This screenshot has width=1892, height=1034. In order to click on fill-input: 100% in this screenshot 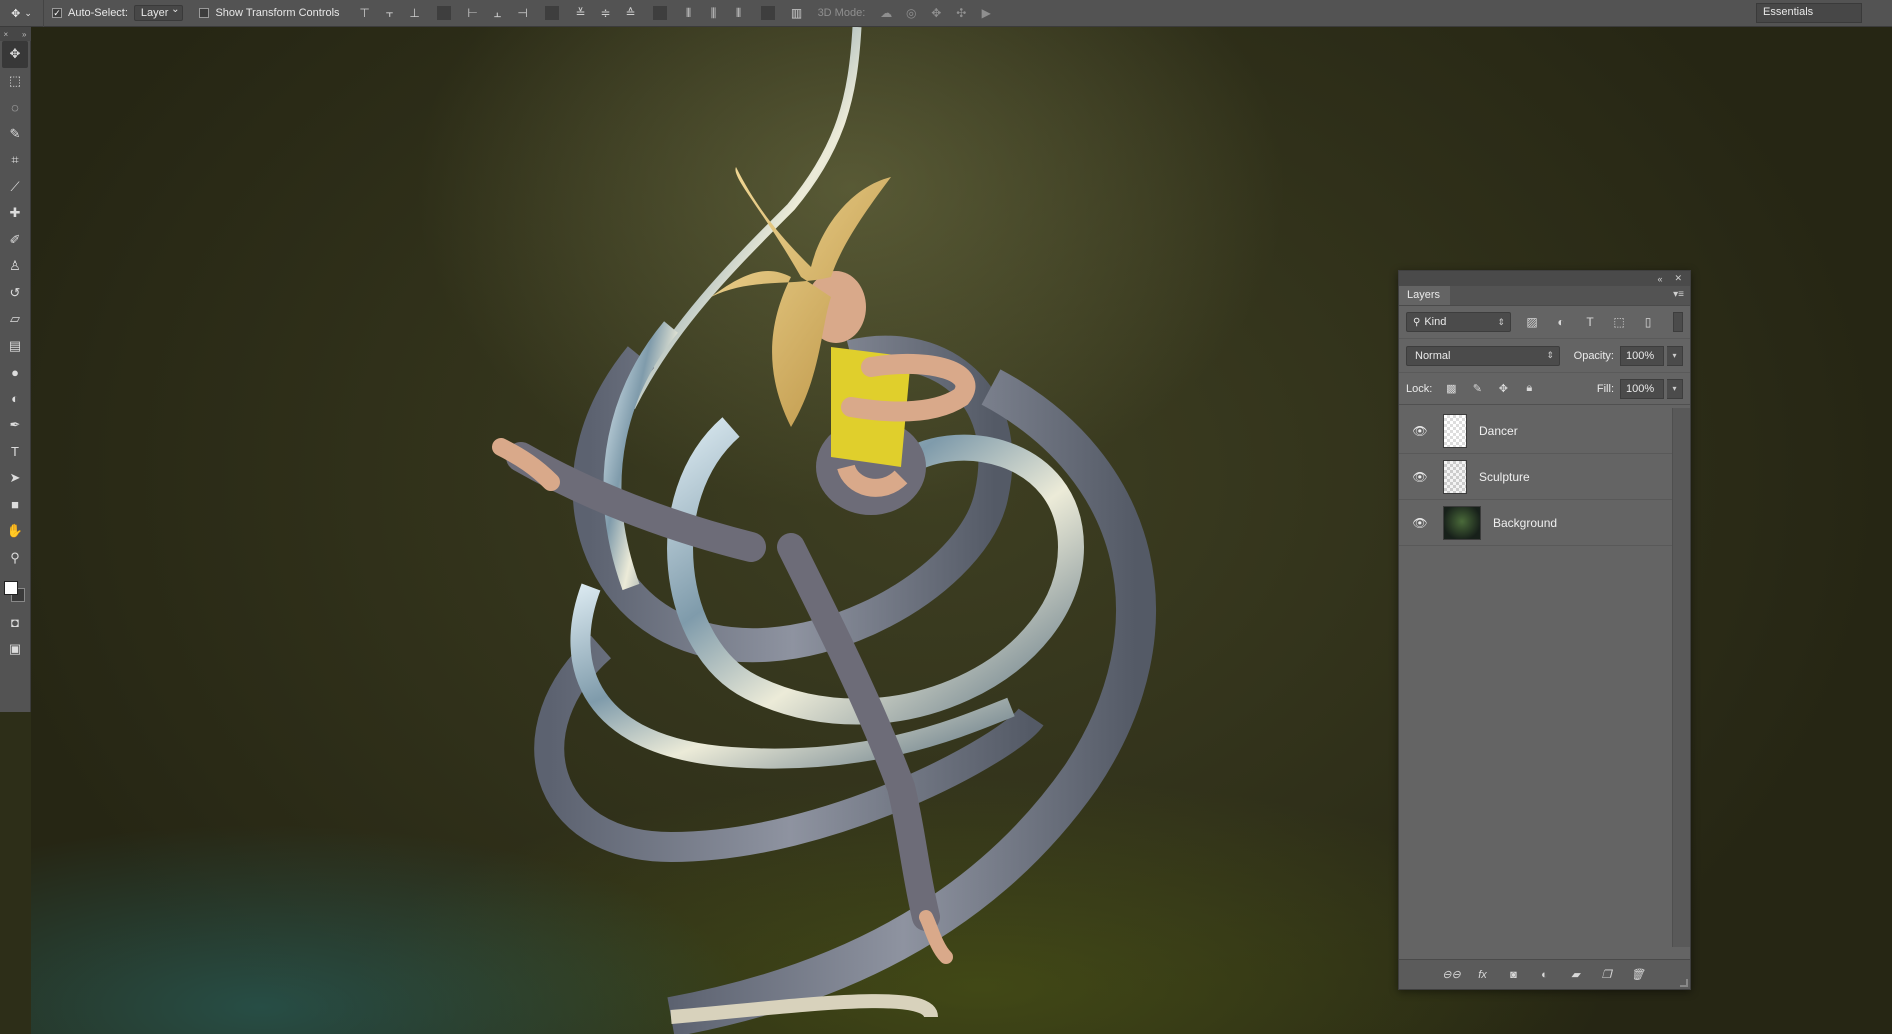, I will do `click(1642, 388)`.